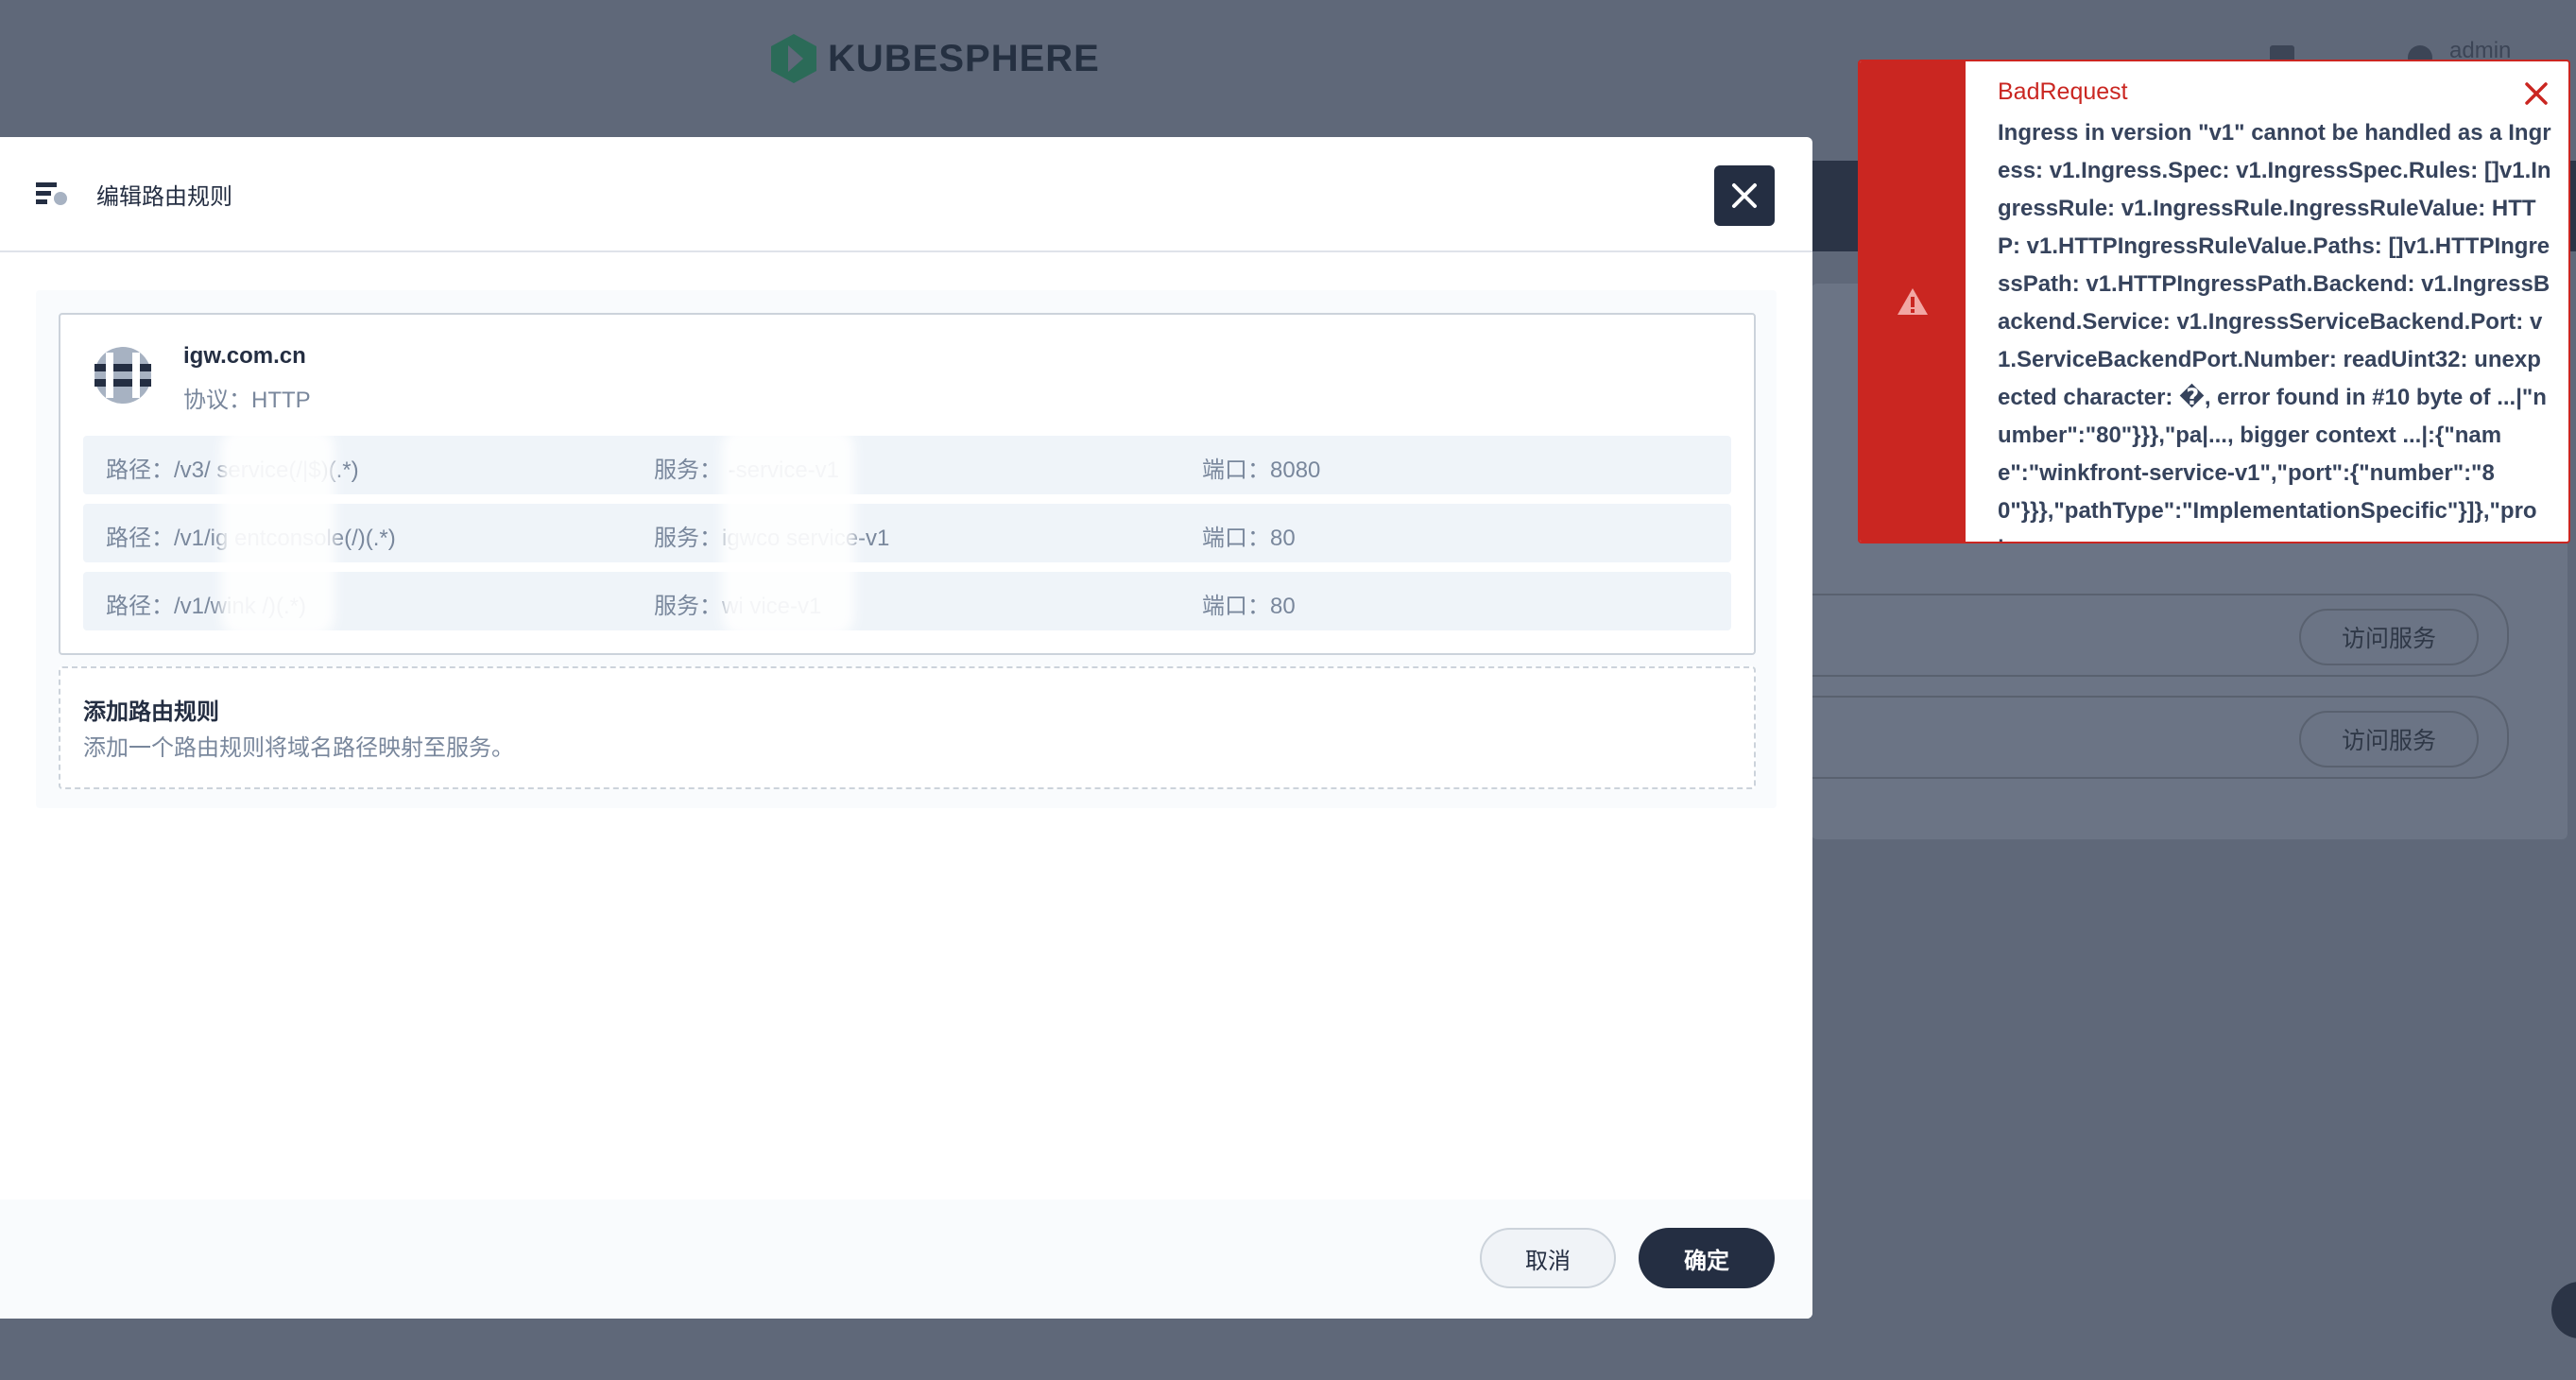  What do you see at coordinates (906, 194) in the screenshot?
I see `modal-header: 编辑路由规则` at bounding box center [906, 194].